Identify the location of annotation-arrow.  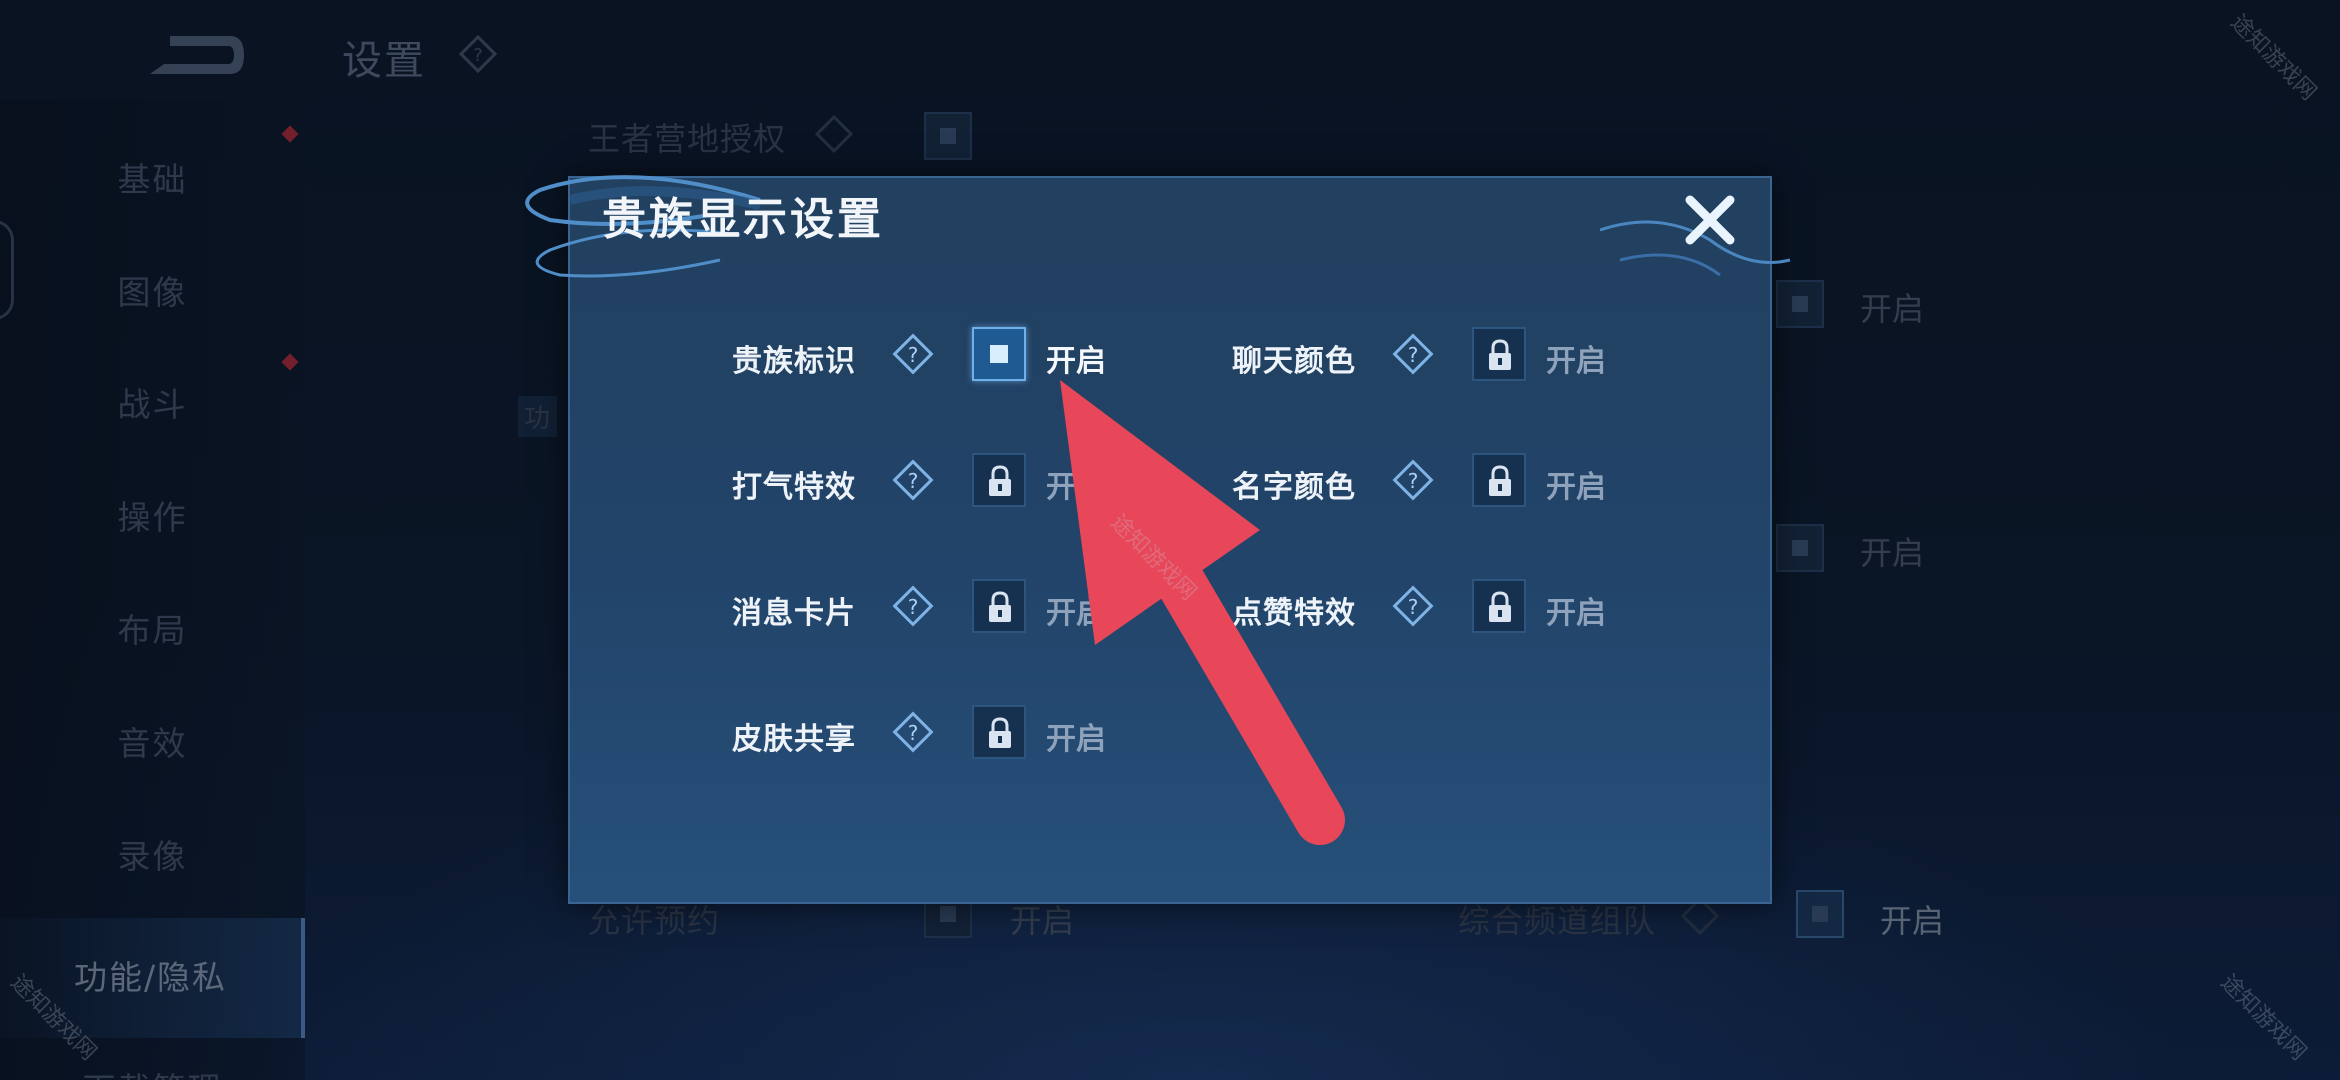
(1202, 612).